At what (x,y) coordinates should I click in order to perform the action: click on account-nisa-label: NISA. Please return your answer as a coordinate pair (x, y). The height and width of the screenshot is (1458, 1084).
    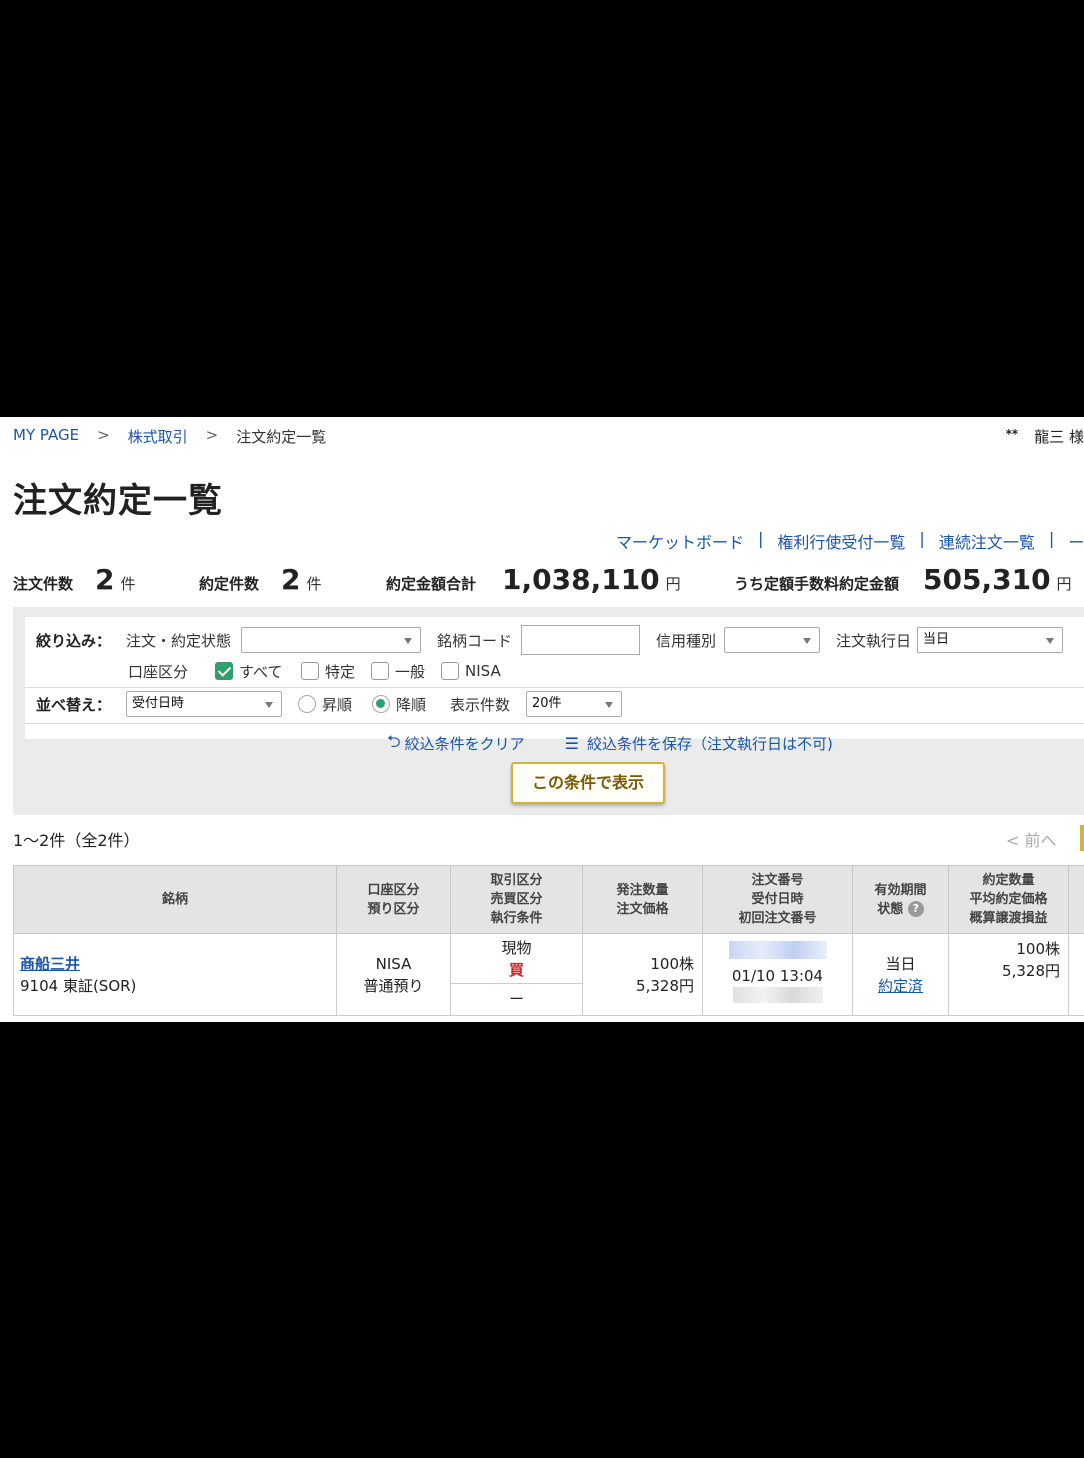
    Looking at the image, I should click on (483, 671).